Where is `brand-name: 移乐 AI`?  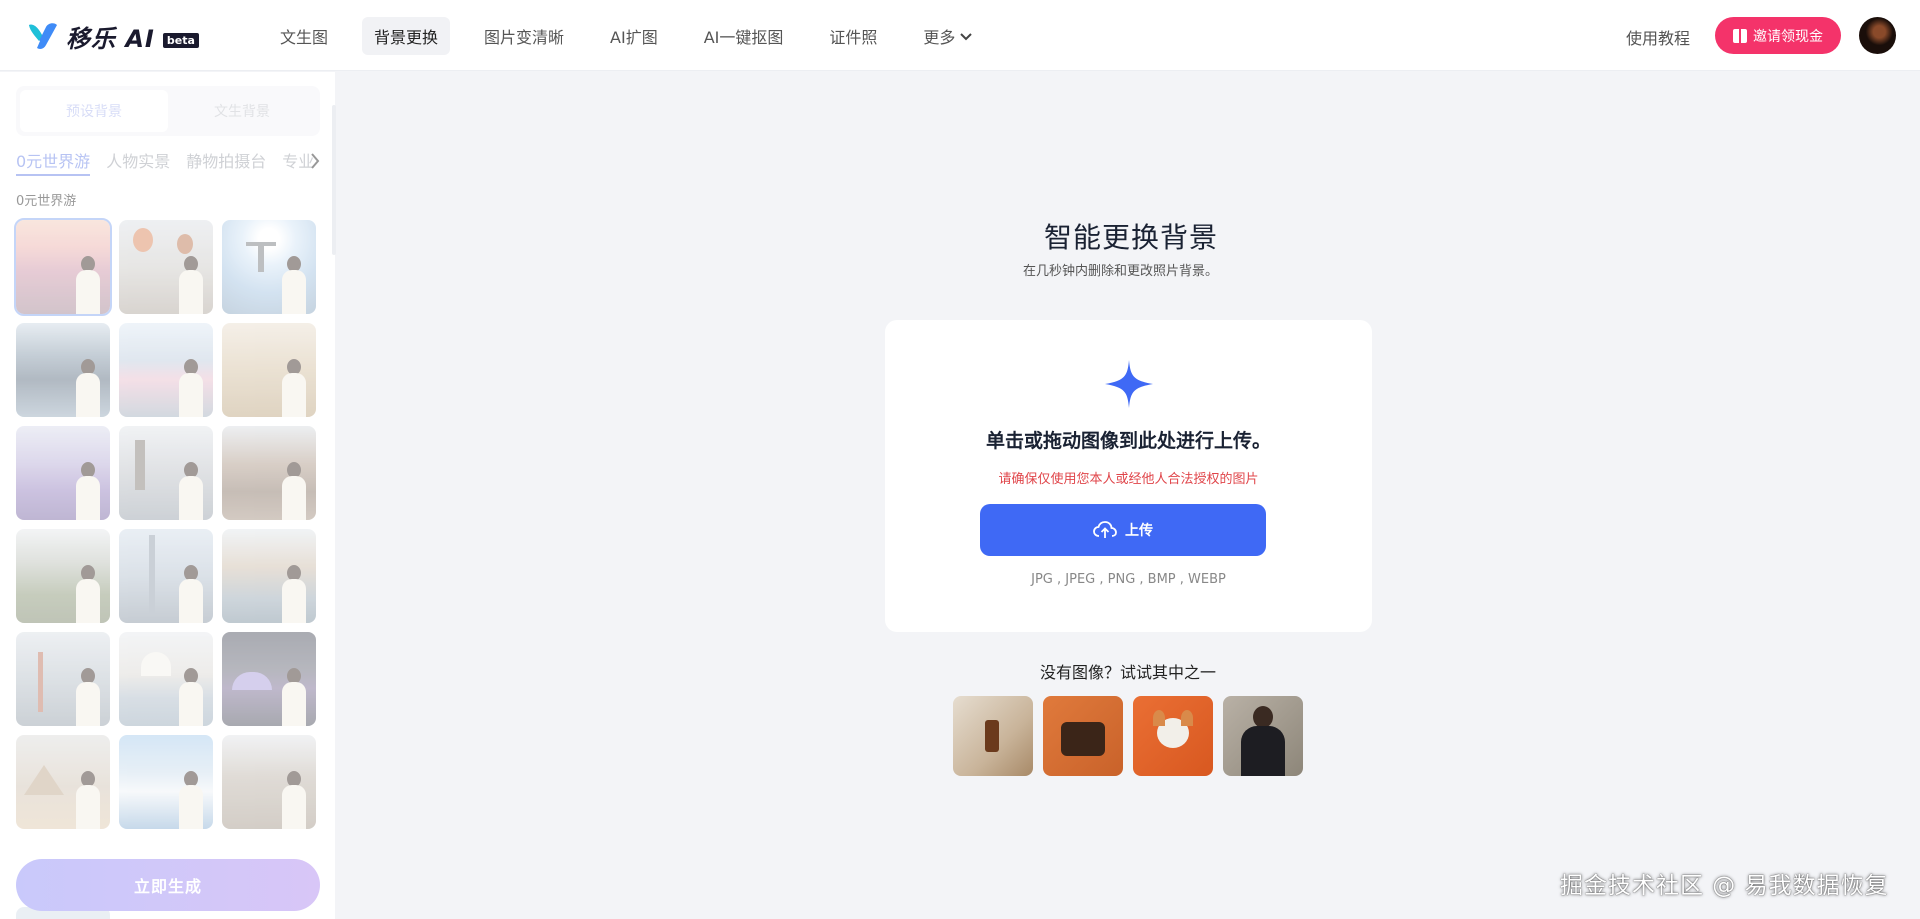 brand-name: 移乐 AI is located at coordinates (110, 38).